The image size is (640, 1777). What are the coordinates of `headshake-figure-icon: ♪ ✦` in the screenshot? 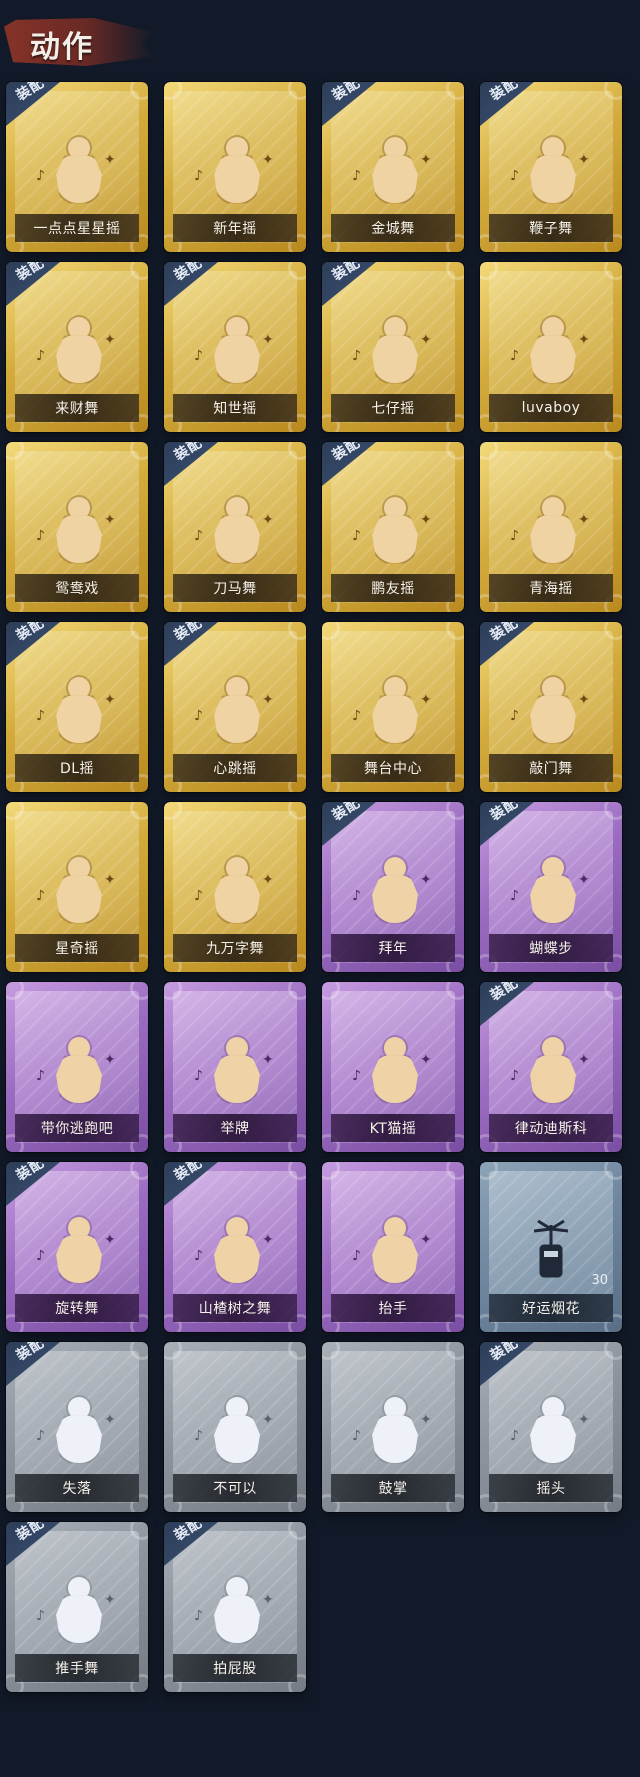 It's located at (550, 1430).